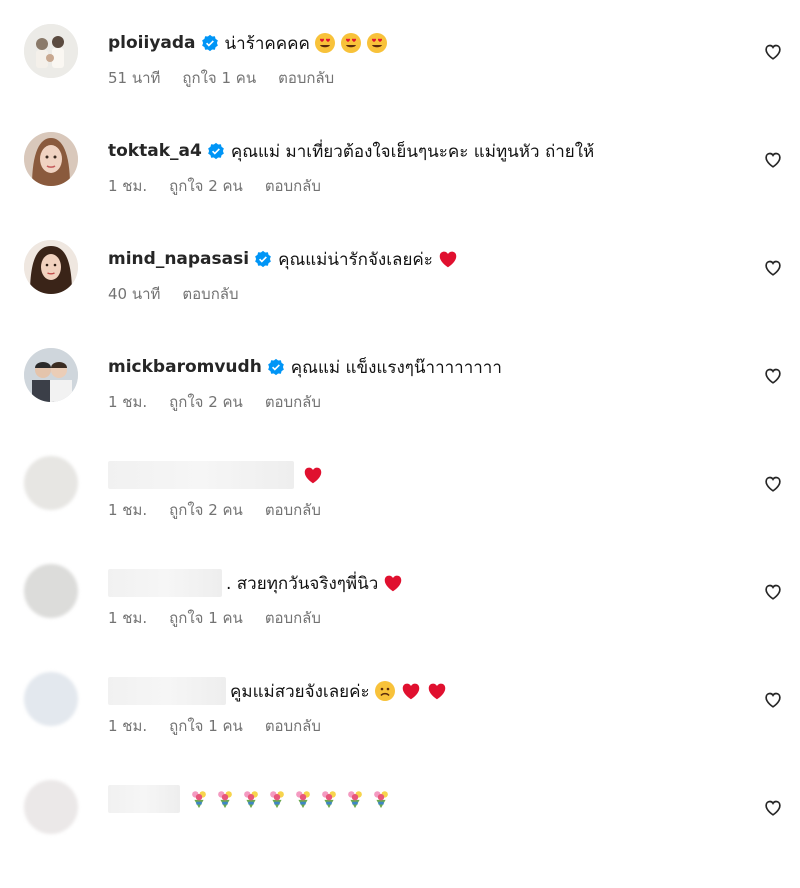  Describe the element at coordinates (155, 151) in the screenshot. I see `username: toktak_a4` at that location.